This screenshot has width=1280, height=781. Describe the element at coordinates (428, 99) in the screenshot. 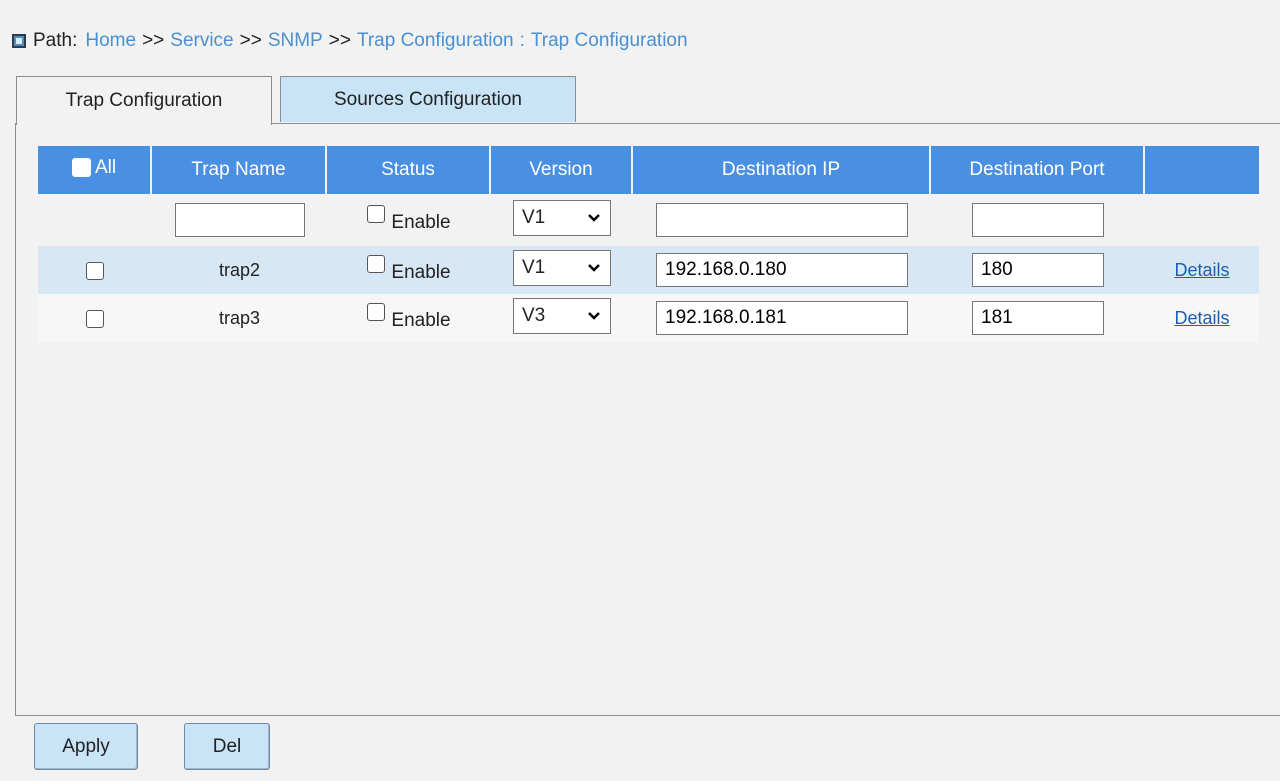

I see `tab-sources-configuration: Sources Configuration` at that location.